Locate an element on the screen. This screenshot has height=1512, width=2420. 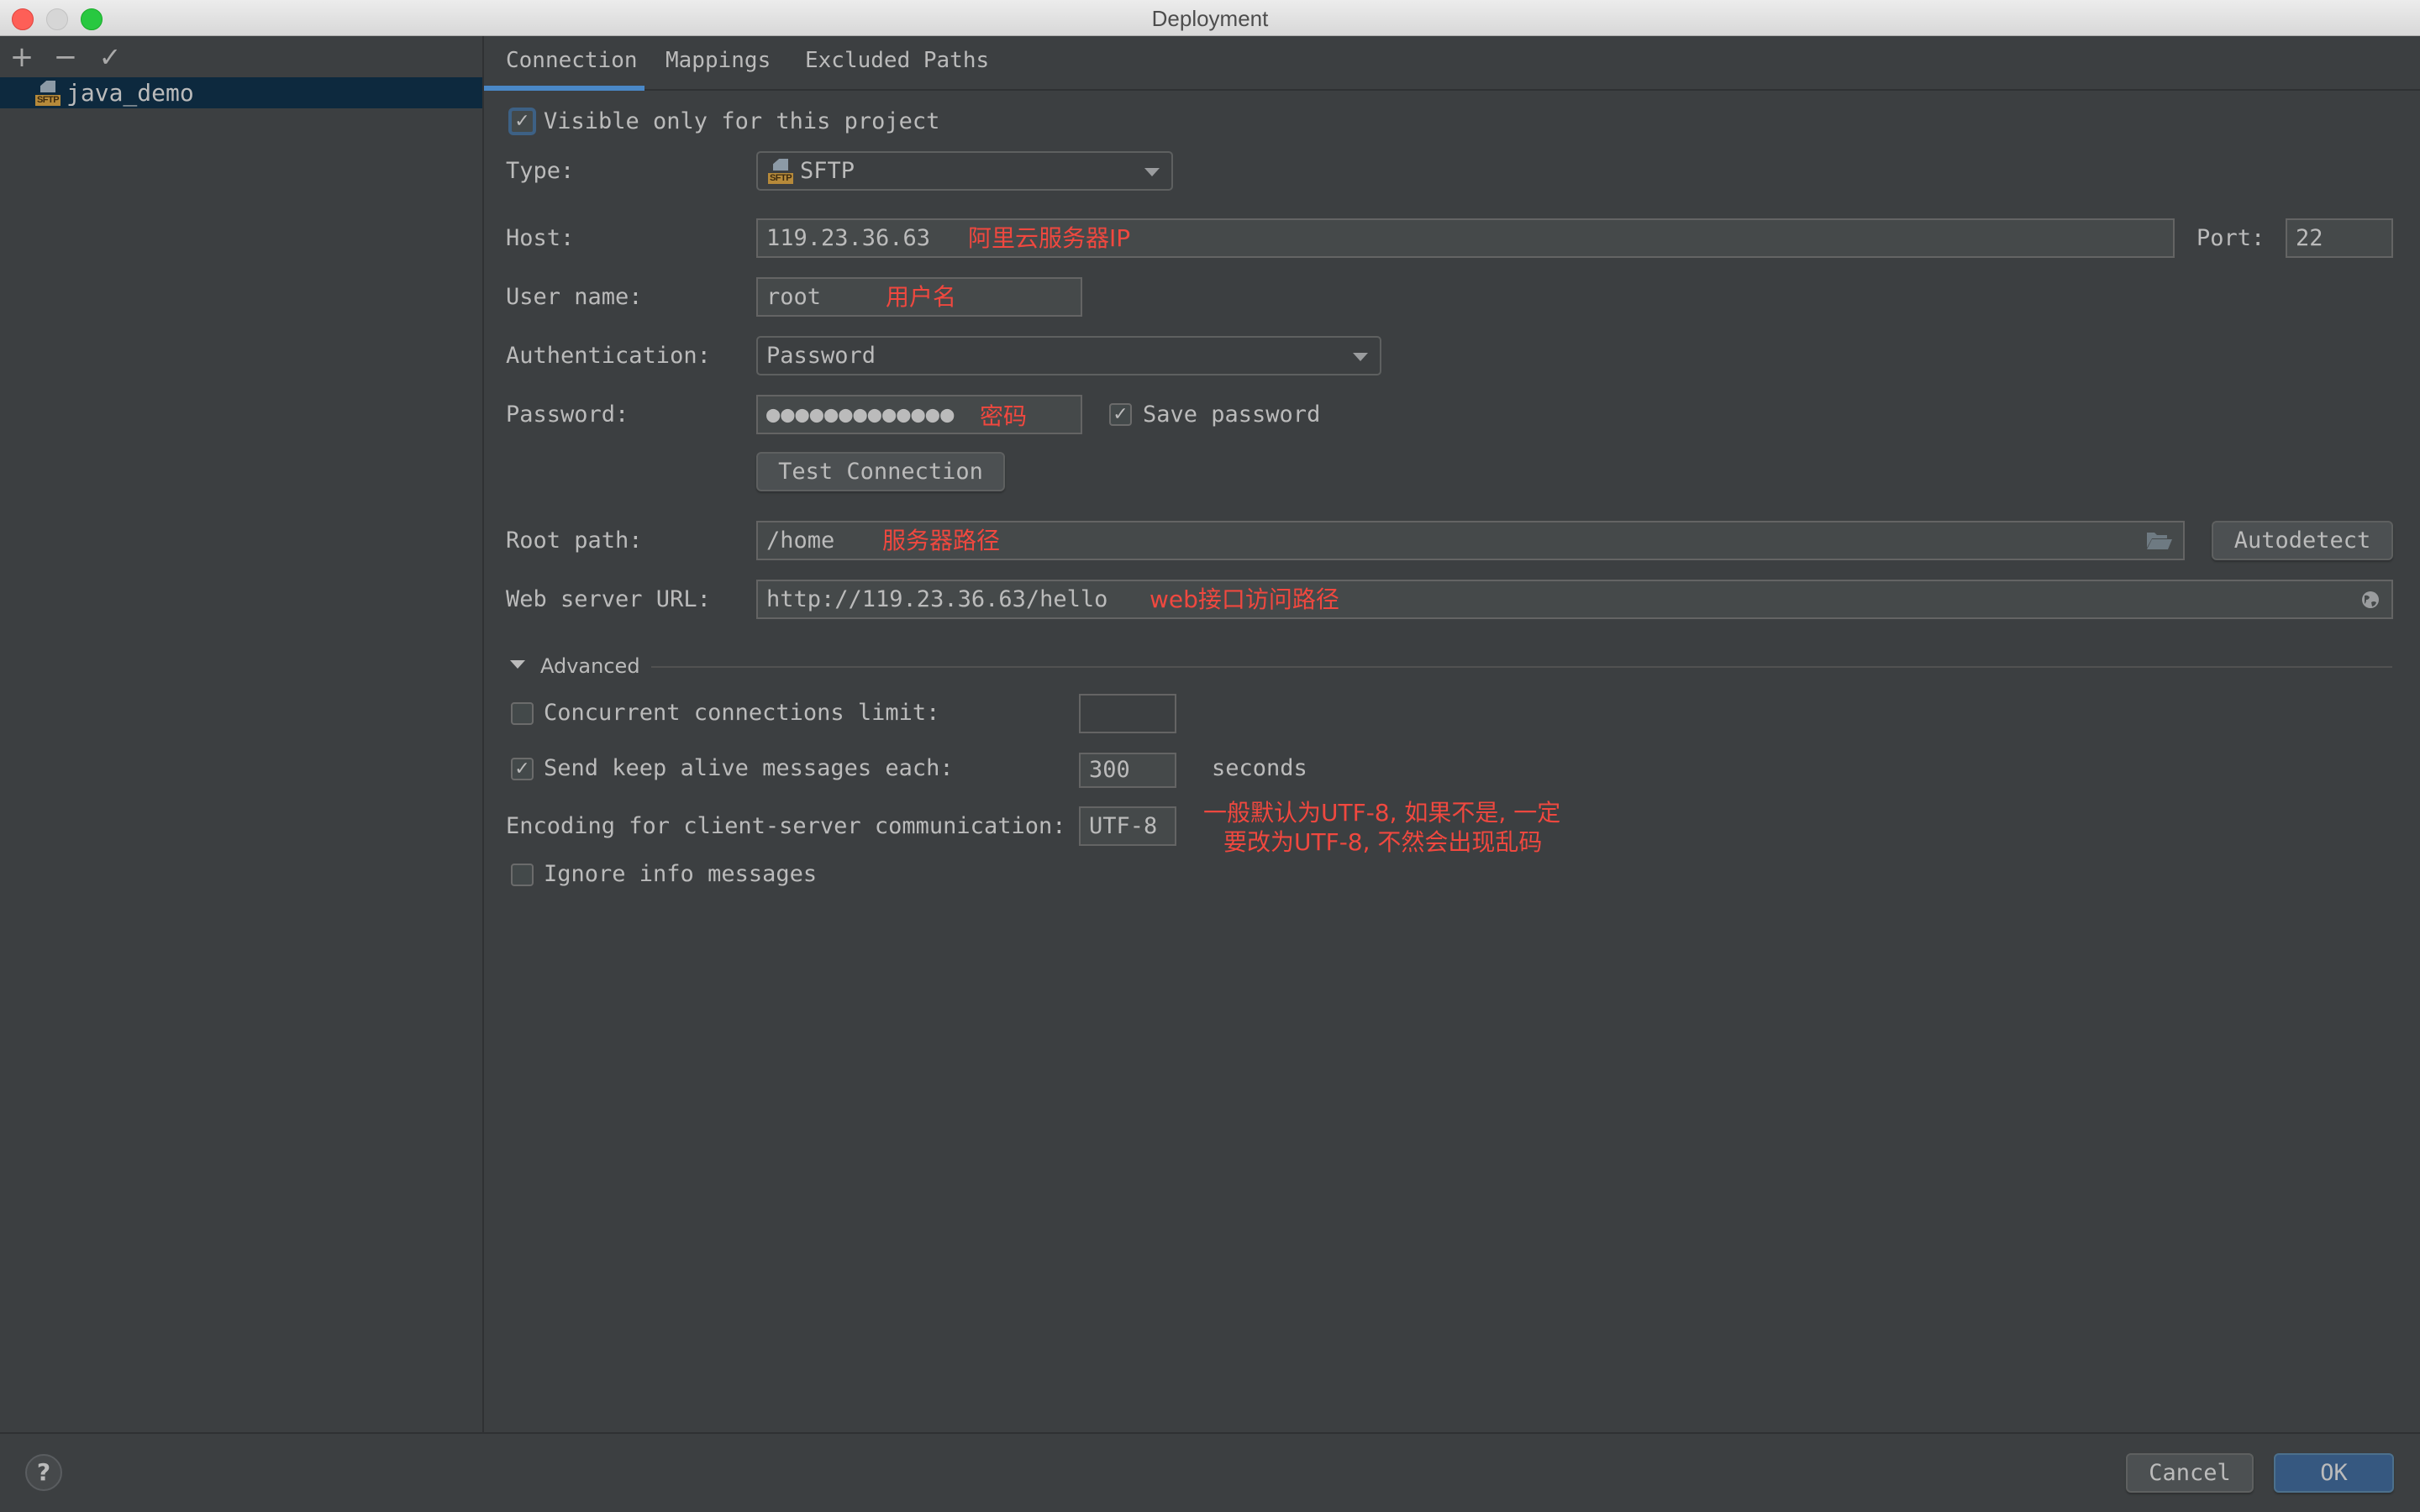
keep-alive-unit: seconds is located at coordinates (1259, 768).